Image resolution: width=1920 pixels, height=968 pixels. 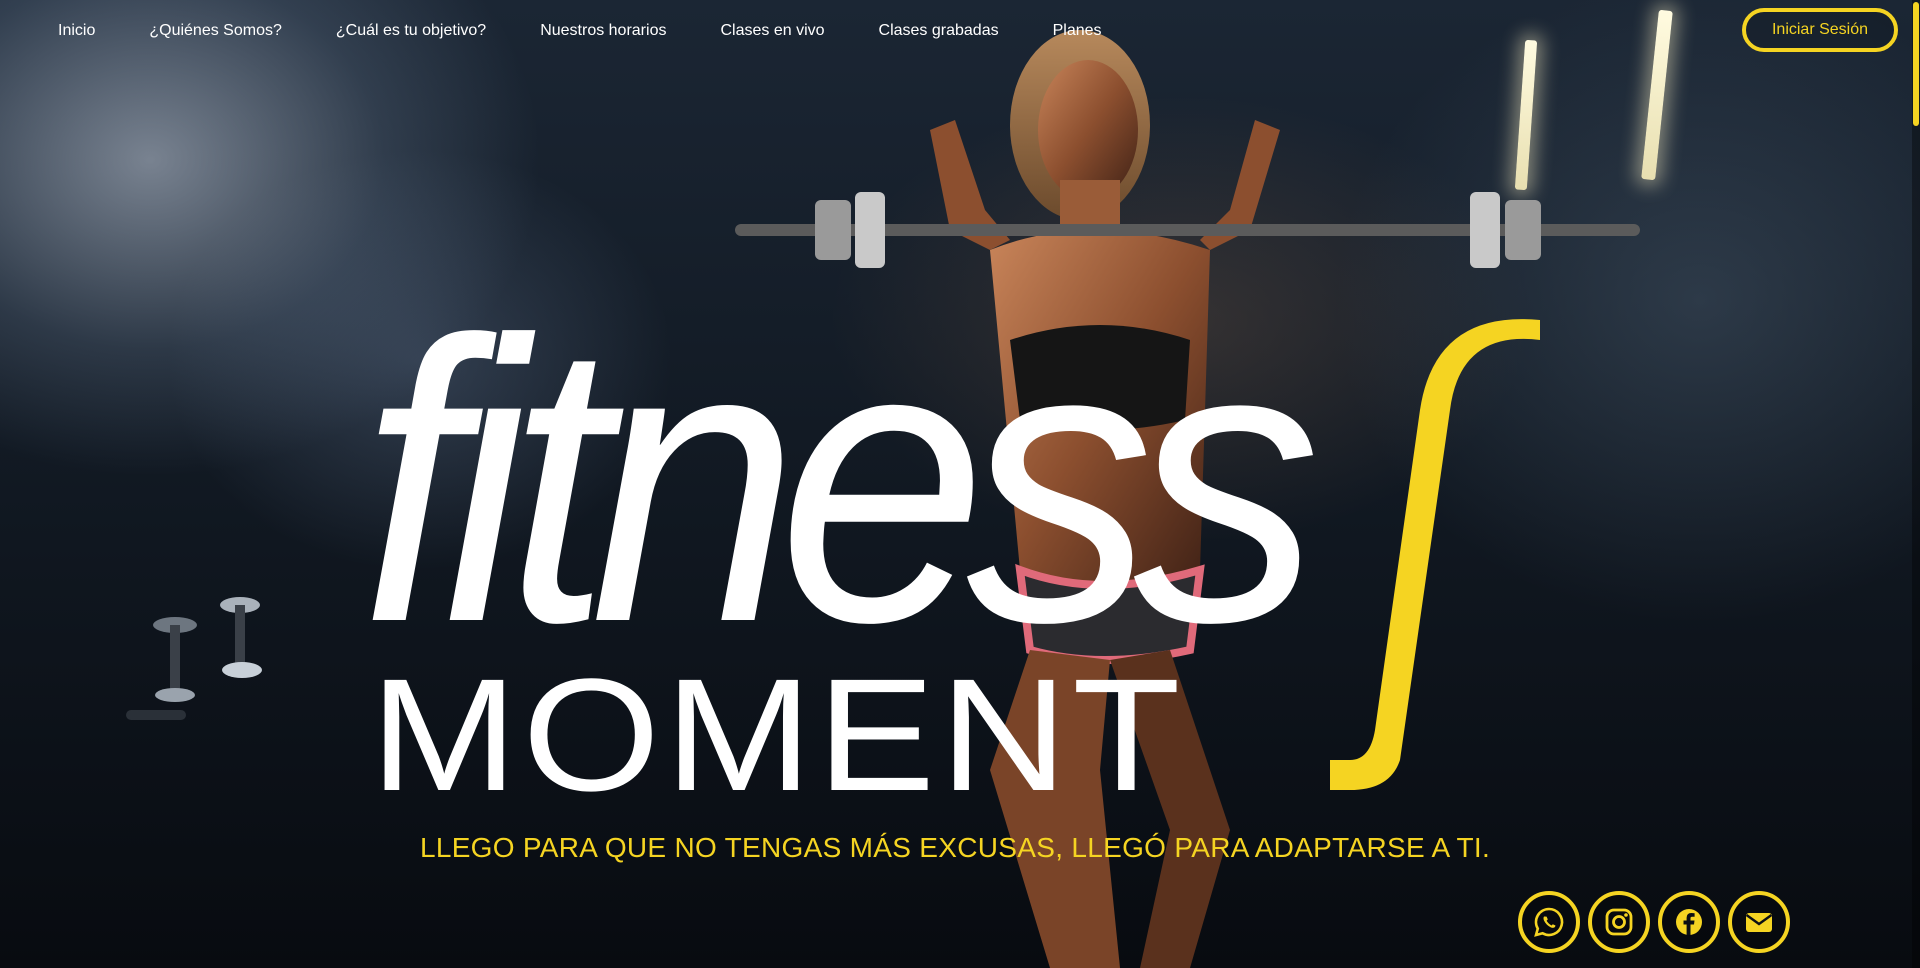 What do you see at coordinates (76, 31) in the screenshot?
I see `nav-item-inicio: Inicio` at bounding box center [76, 31].